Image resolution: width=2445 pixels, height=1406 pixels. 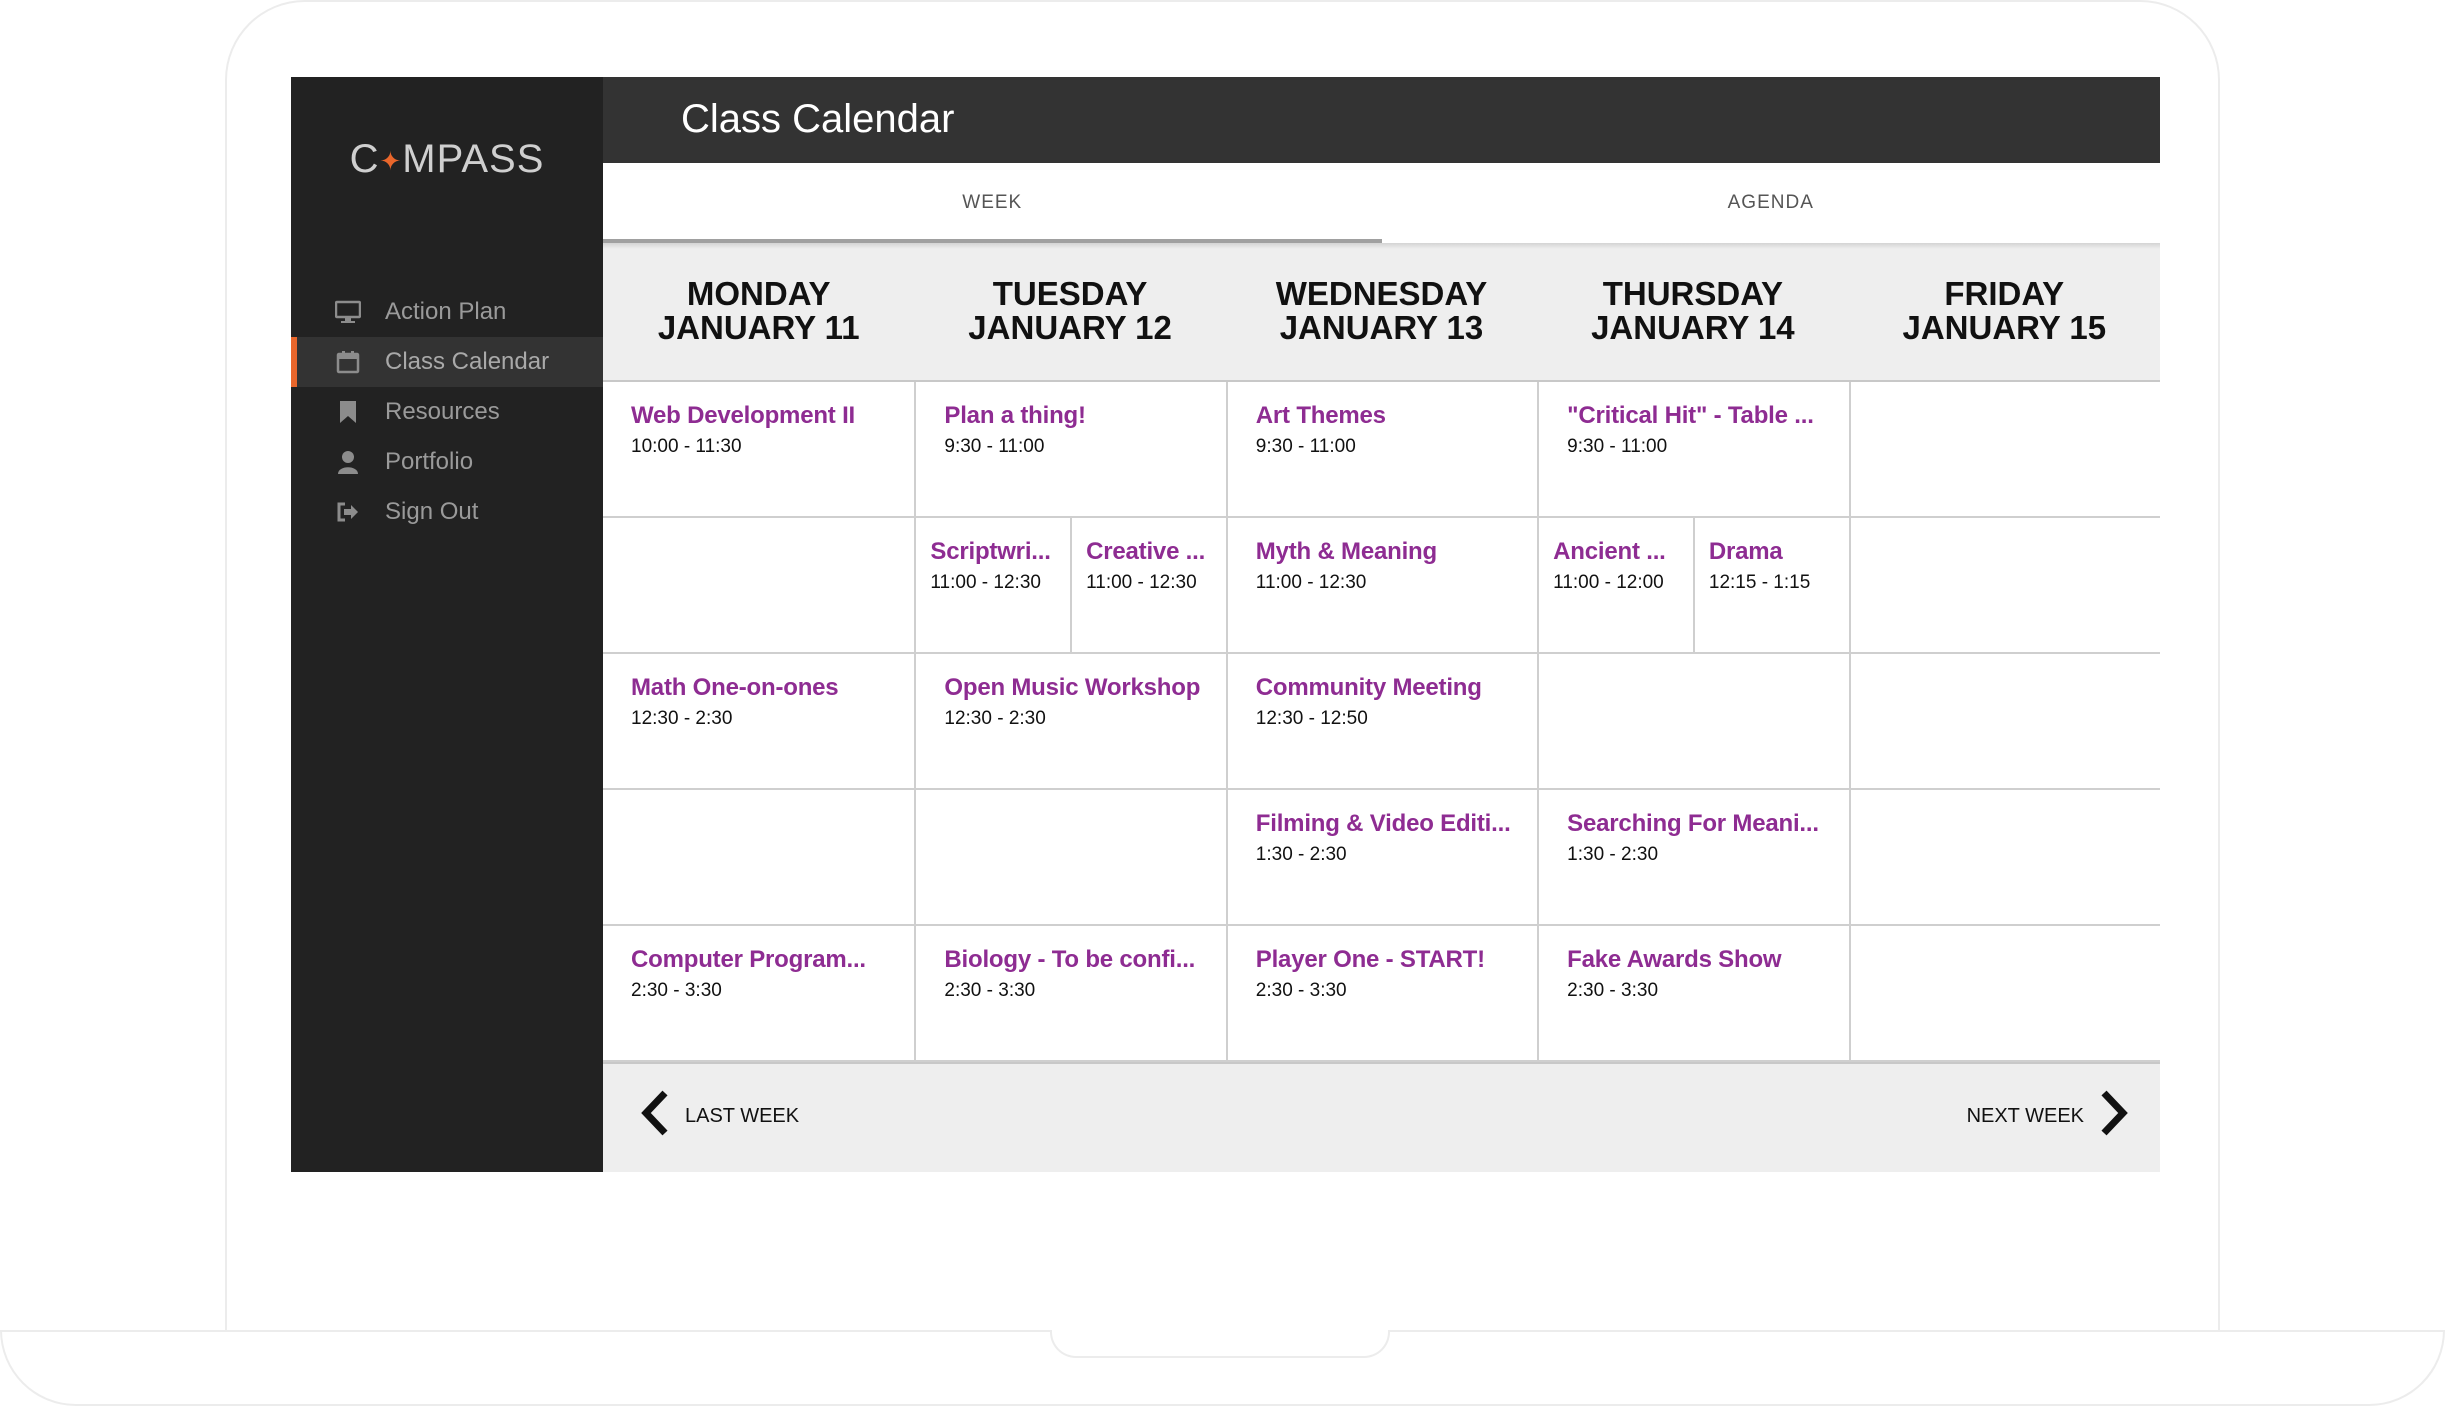 I want to click on event-card: Drama 12:15 - 1:15, so click(x=1770, y=585).